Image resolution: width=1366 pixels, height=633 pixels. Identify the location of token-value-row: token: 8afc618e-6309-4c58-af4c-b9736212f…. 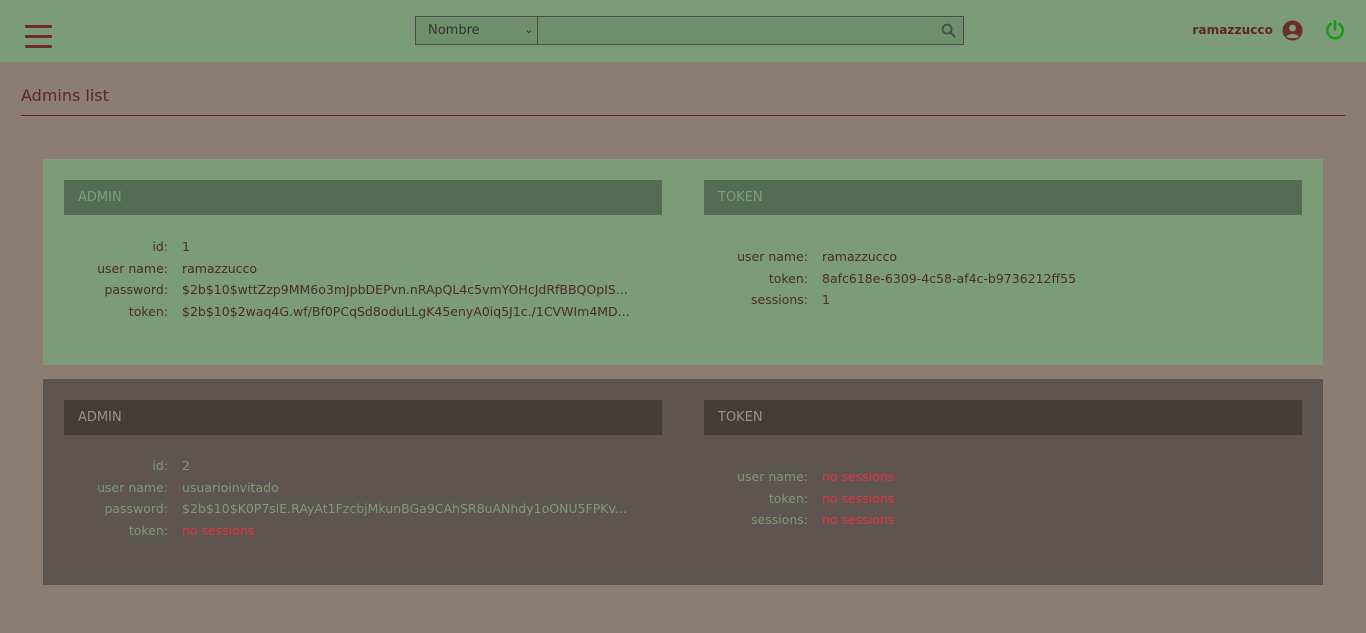
(973, 282).